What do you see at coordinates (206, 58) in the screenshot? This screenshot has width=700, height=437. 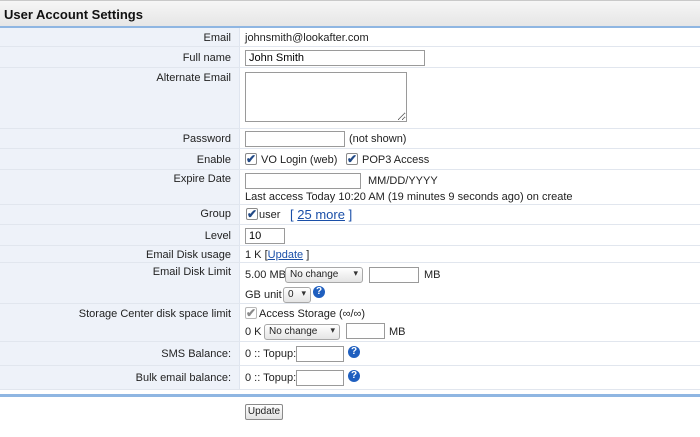 I see `full-name-label: Full name` at bounding box center [206, 58].